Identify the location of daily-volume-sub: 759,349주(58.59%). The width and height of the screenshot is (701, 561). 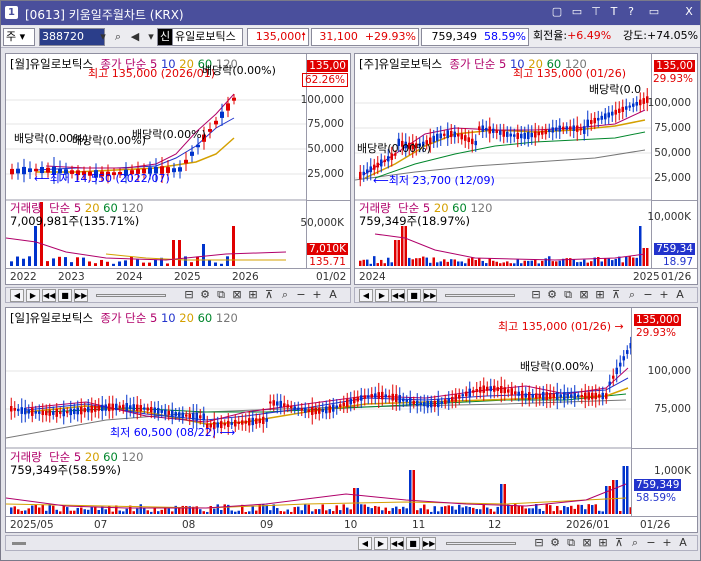
(65, 470).